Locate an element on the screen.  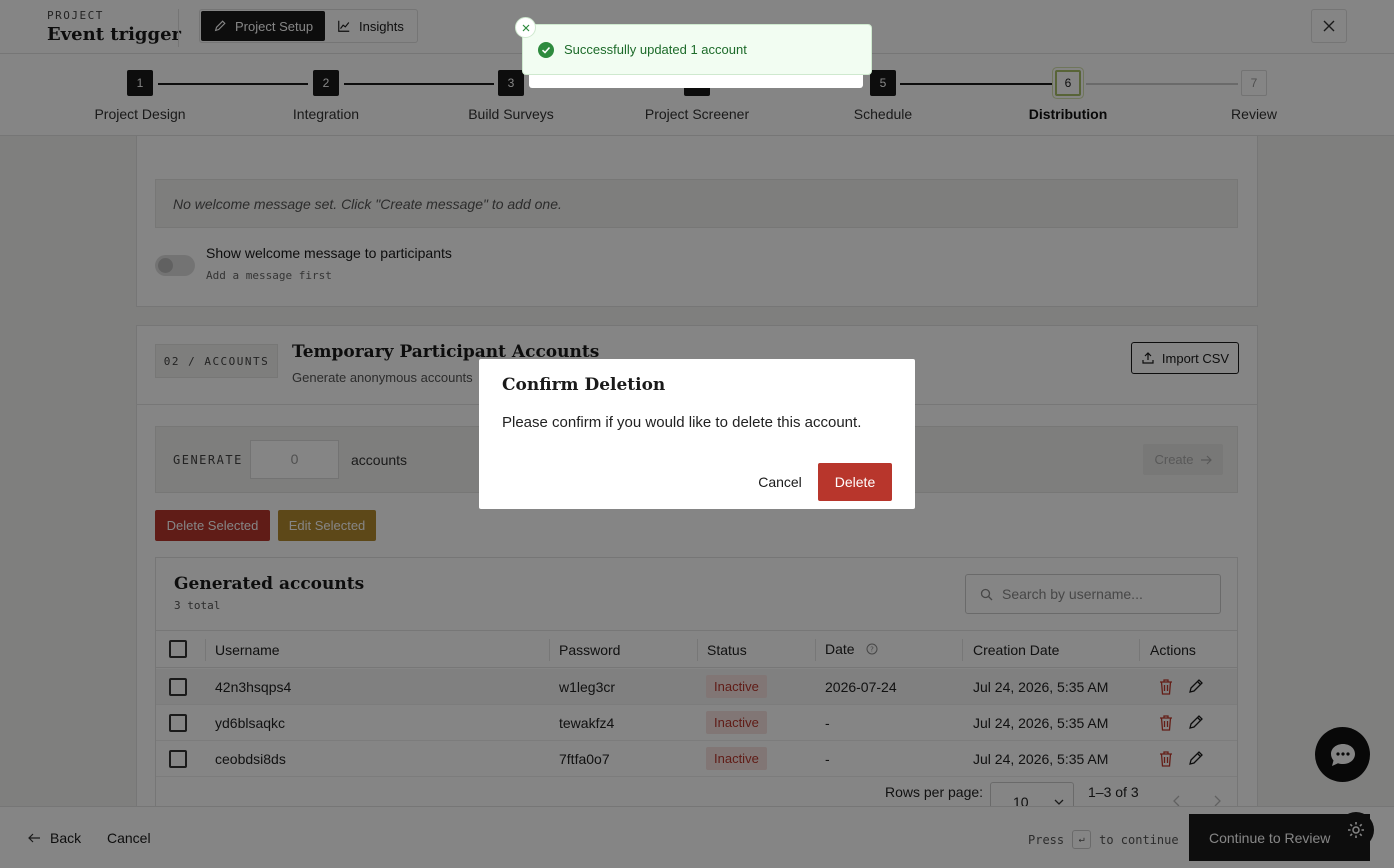
success-toast: Successfully updated 1 account is located at coordinates (697, 49).